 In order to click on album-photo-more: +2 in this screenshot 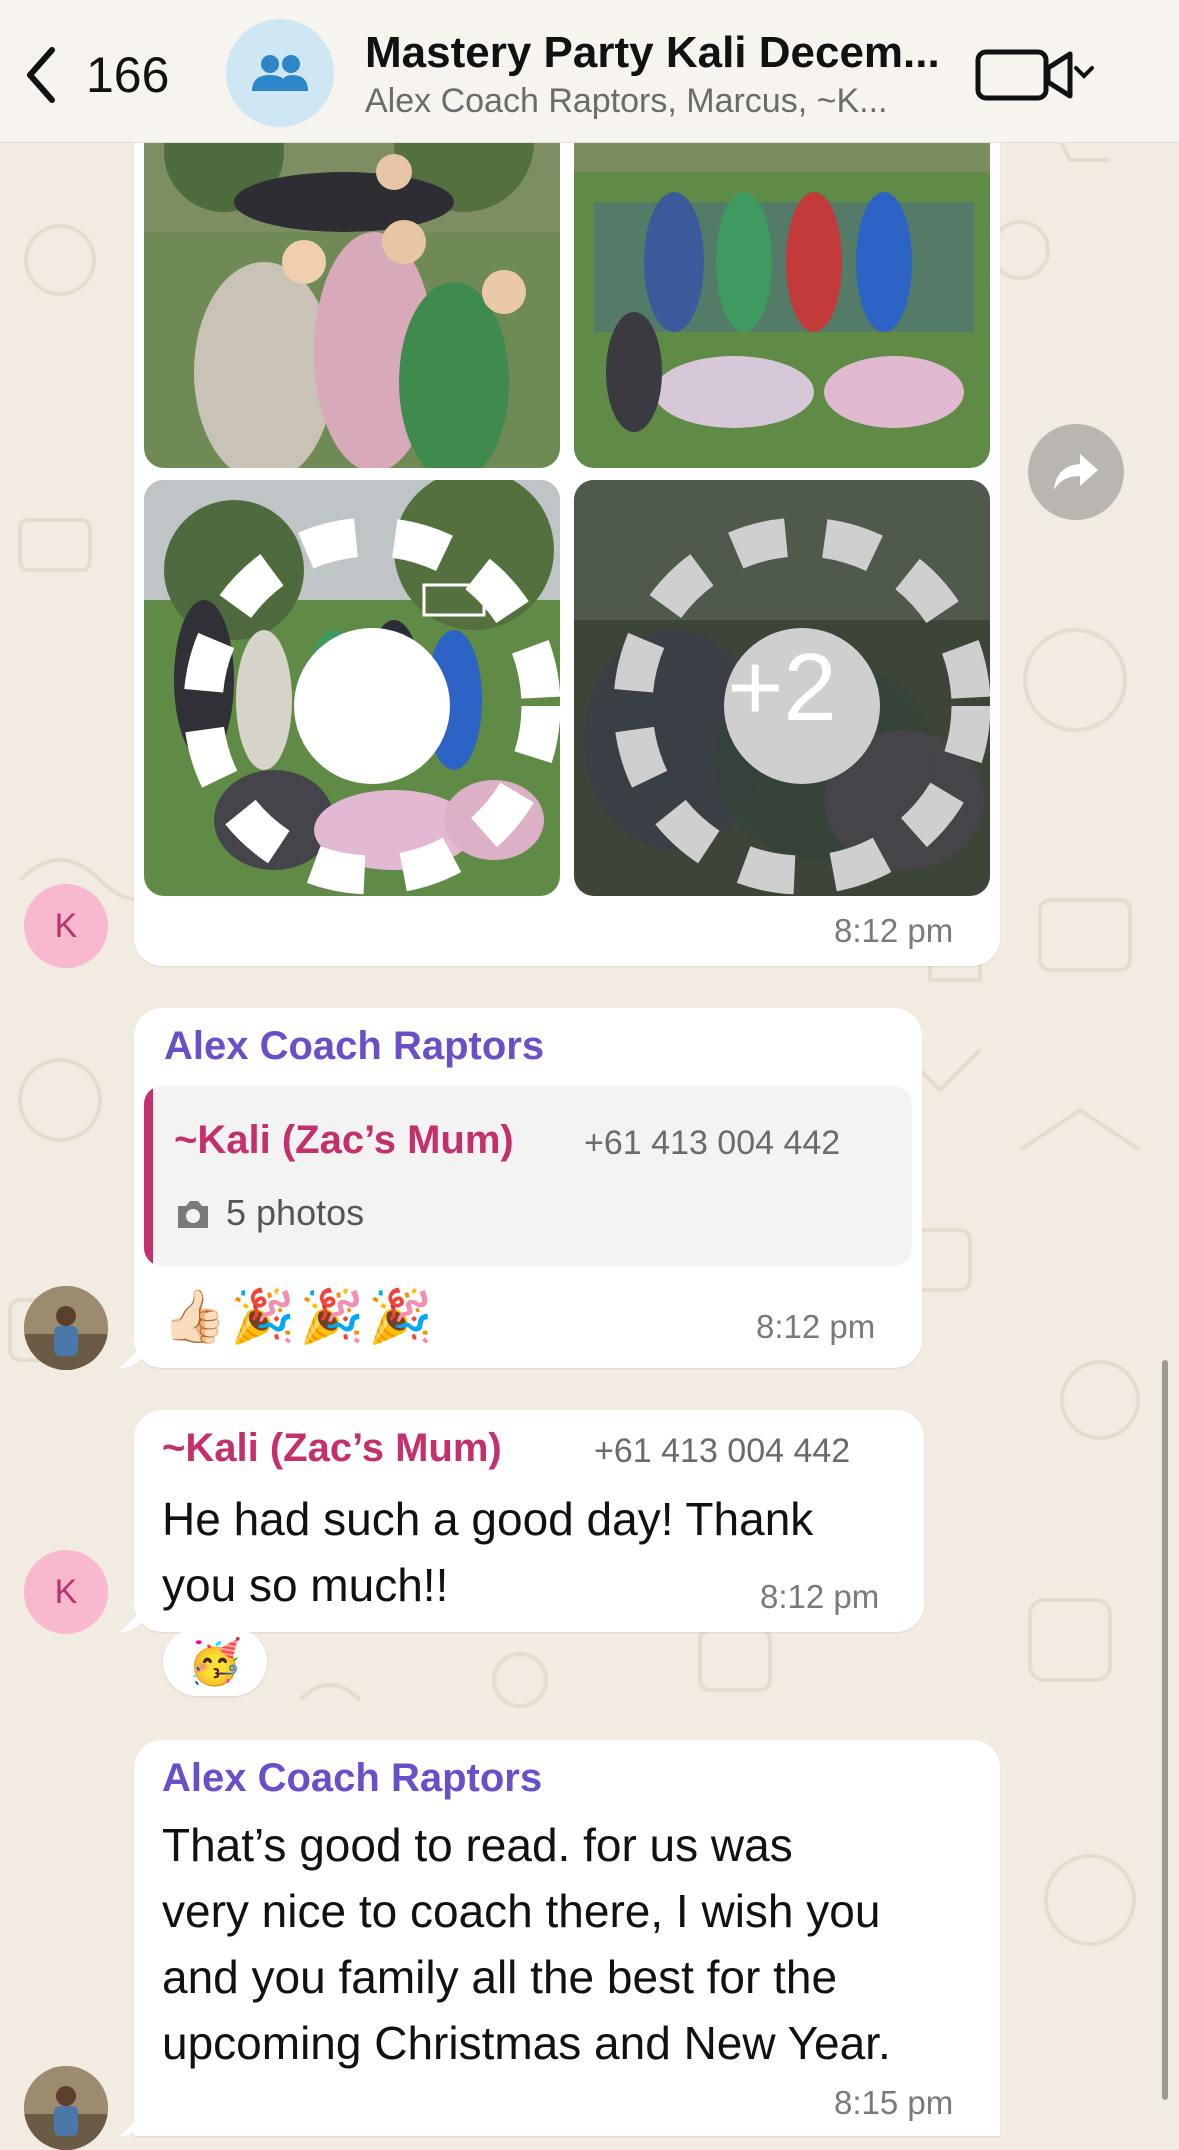, I will do `click(782, 688)`.